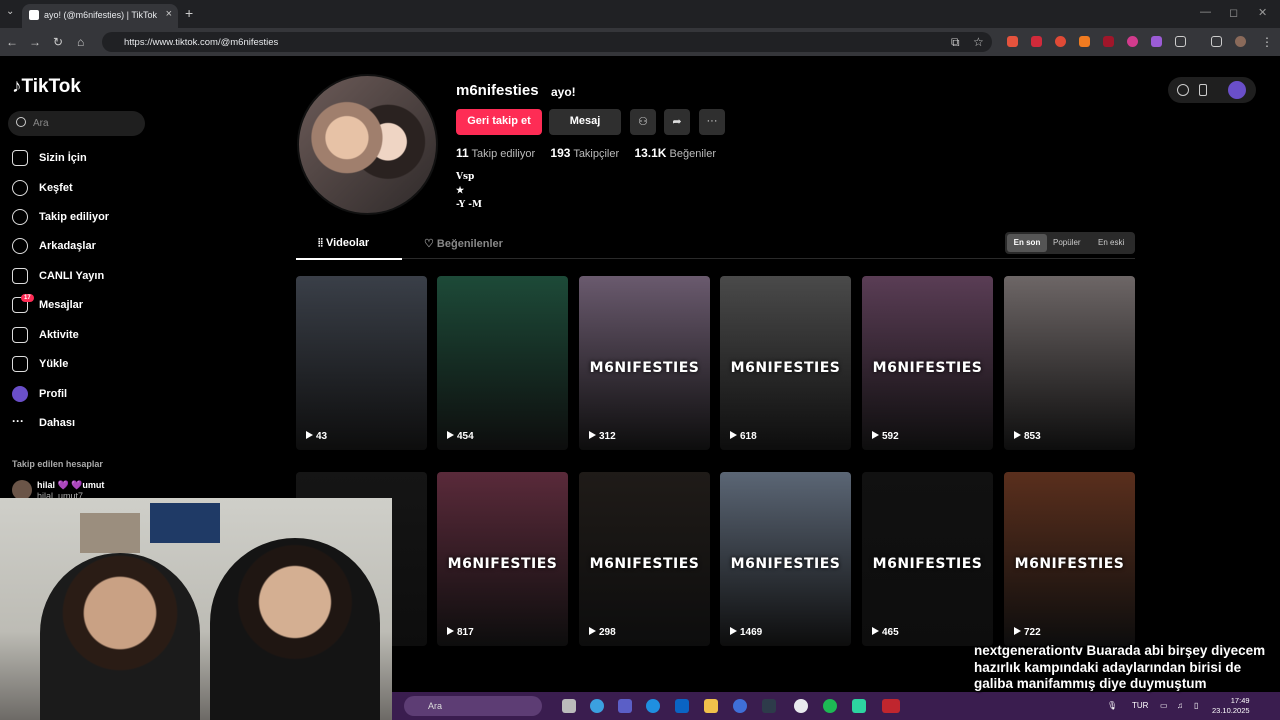 The height and width of the screenshot is (720, 1280). I want to click on video-thumbnail: 853, so click(1069, 363).